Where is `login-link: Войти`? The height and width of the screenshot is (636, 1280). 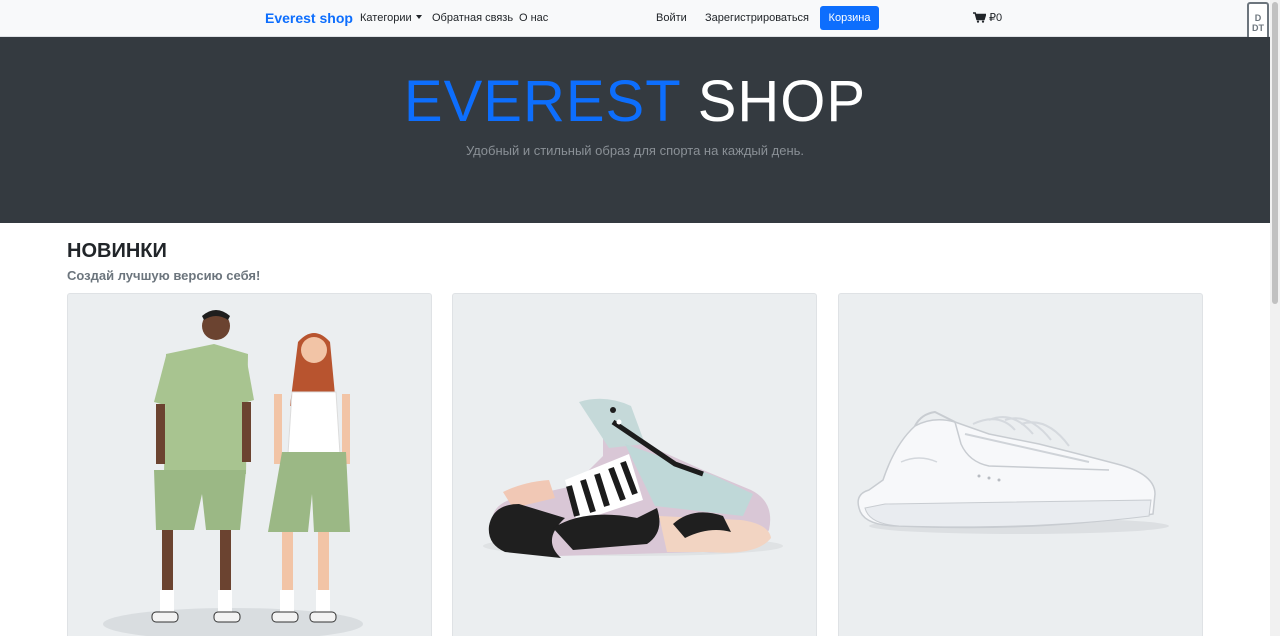
login-link: Войти is located at coordinates (671, 18).